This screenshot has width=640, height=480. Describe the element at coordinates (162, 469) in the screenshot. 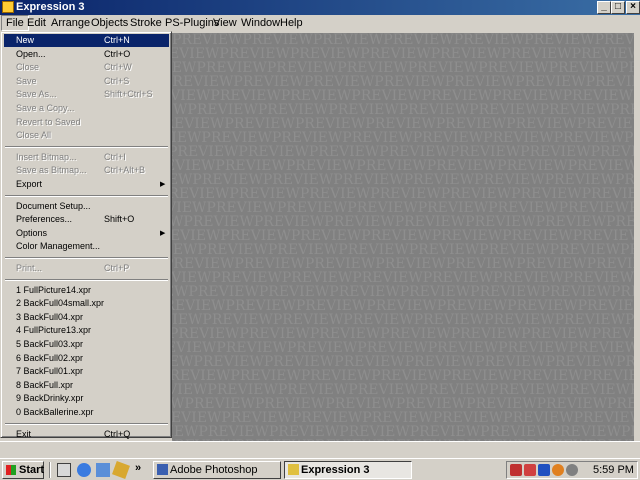

I see `photoshop-icon` at that location.